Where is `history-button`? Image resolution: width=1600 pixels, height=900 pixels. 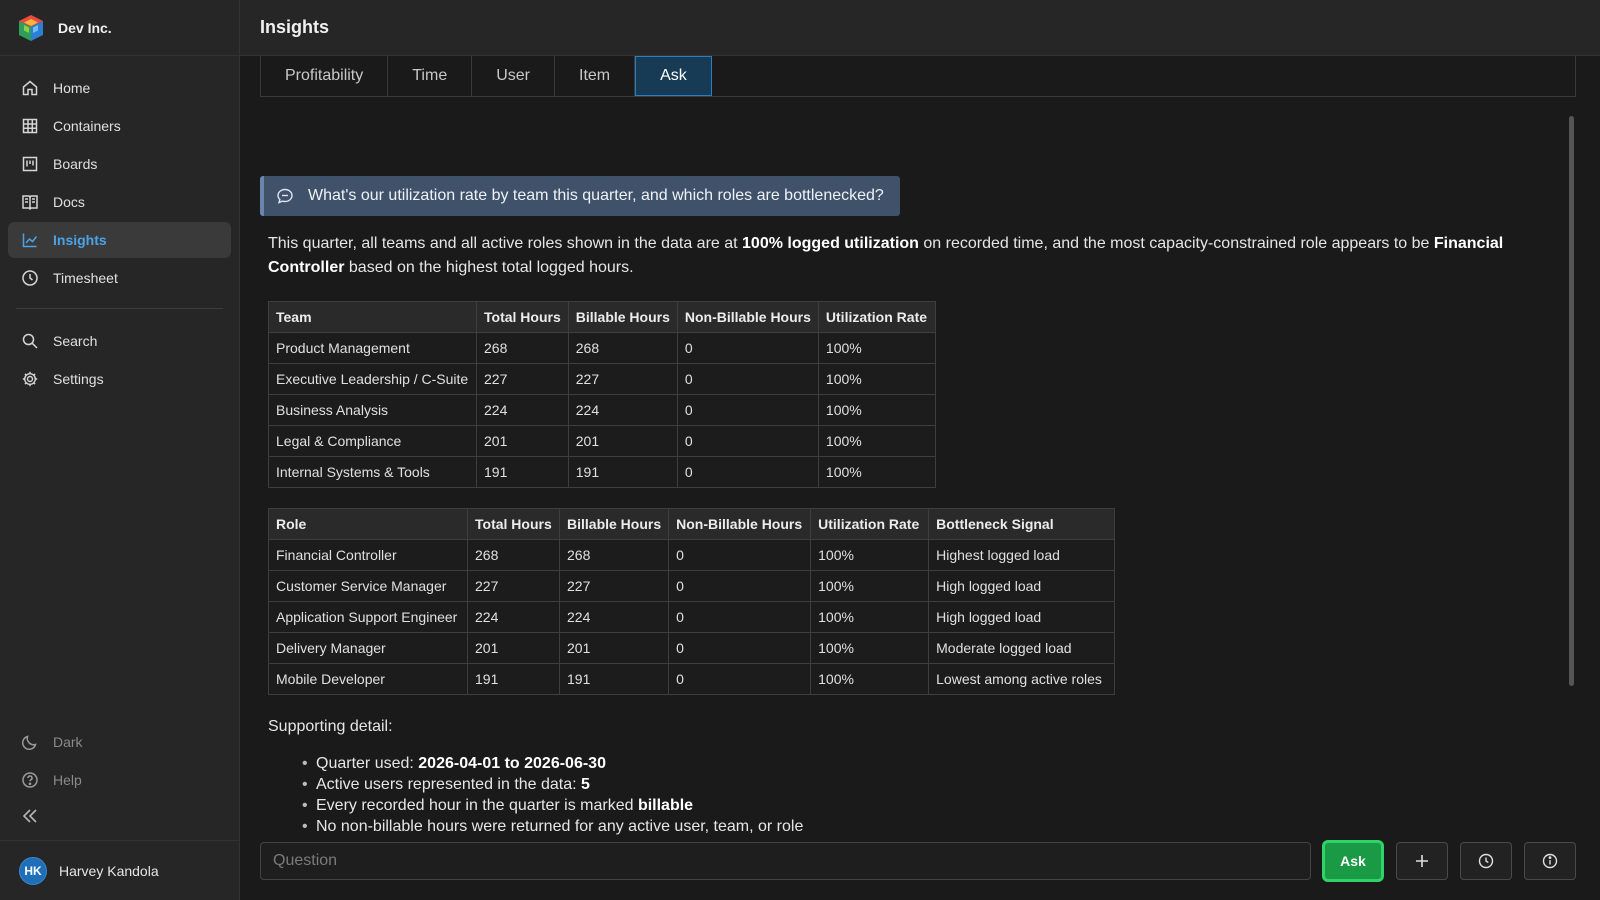
history-button is located at coordinates (1486, 861).